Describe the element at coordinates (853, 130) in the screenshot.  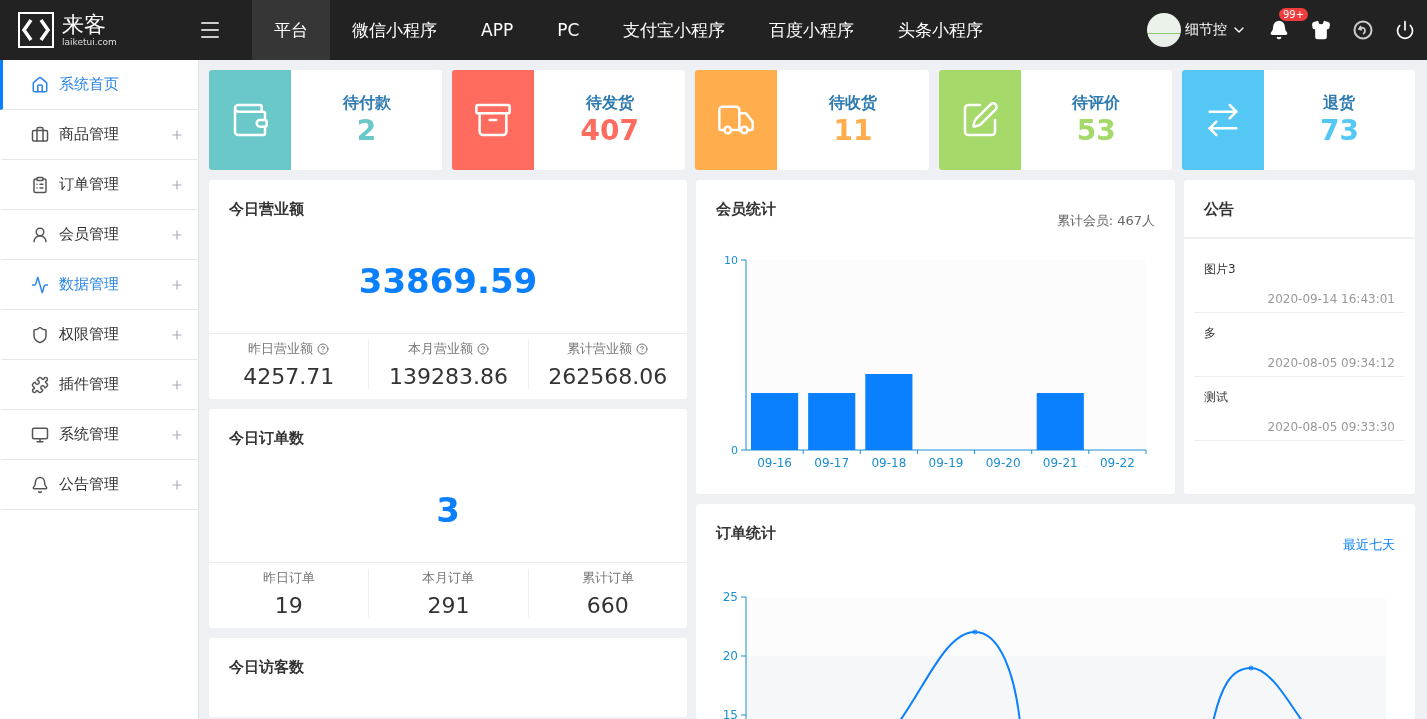
I see `stat-value: 11` at that location.